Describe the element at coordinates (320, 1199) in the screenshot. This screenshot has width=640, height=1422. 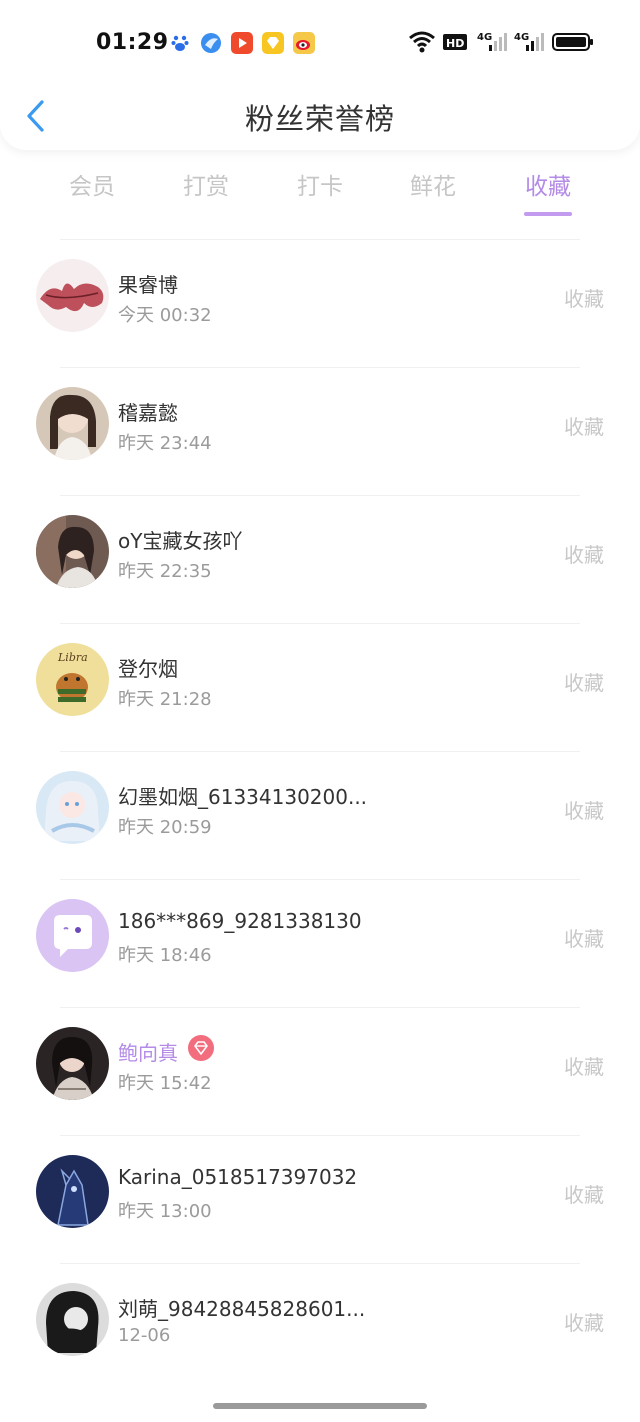
I see `list-item: Karina_0518517397032 昨天 13:00 收藏` at that location.